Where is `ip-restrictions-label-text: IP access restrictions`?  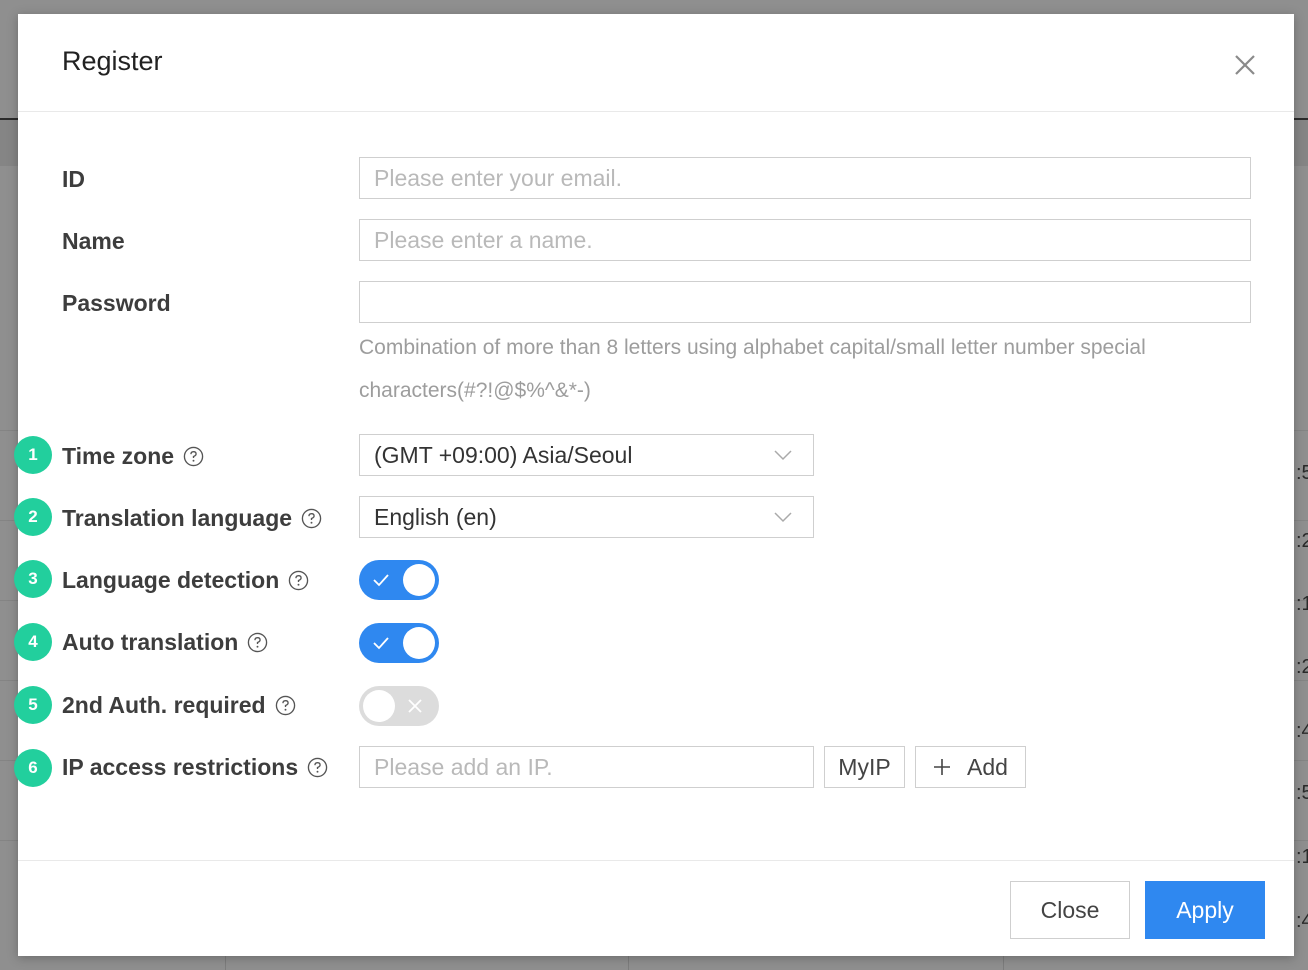 ip-restrictions-label-text: IP access restrictions is located at coordinates (180, 767).